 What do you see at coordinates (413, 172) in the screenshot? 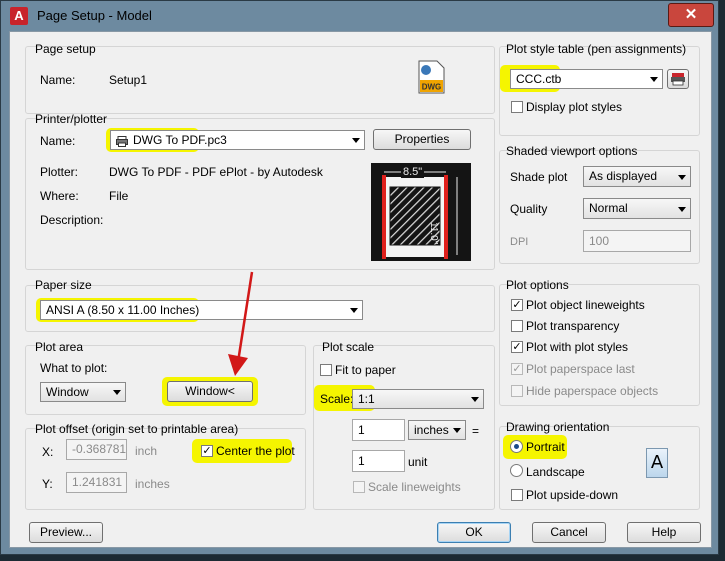
I see `preview-width-label: 8.5"` at bounding box center [413, 172].